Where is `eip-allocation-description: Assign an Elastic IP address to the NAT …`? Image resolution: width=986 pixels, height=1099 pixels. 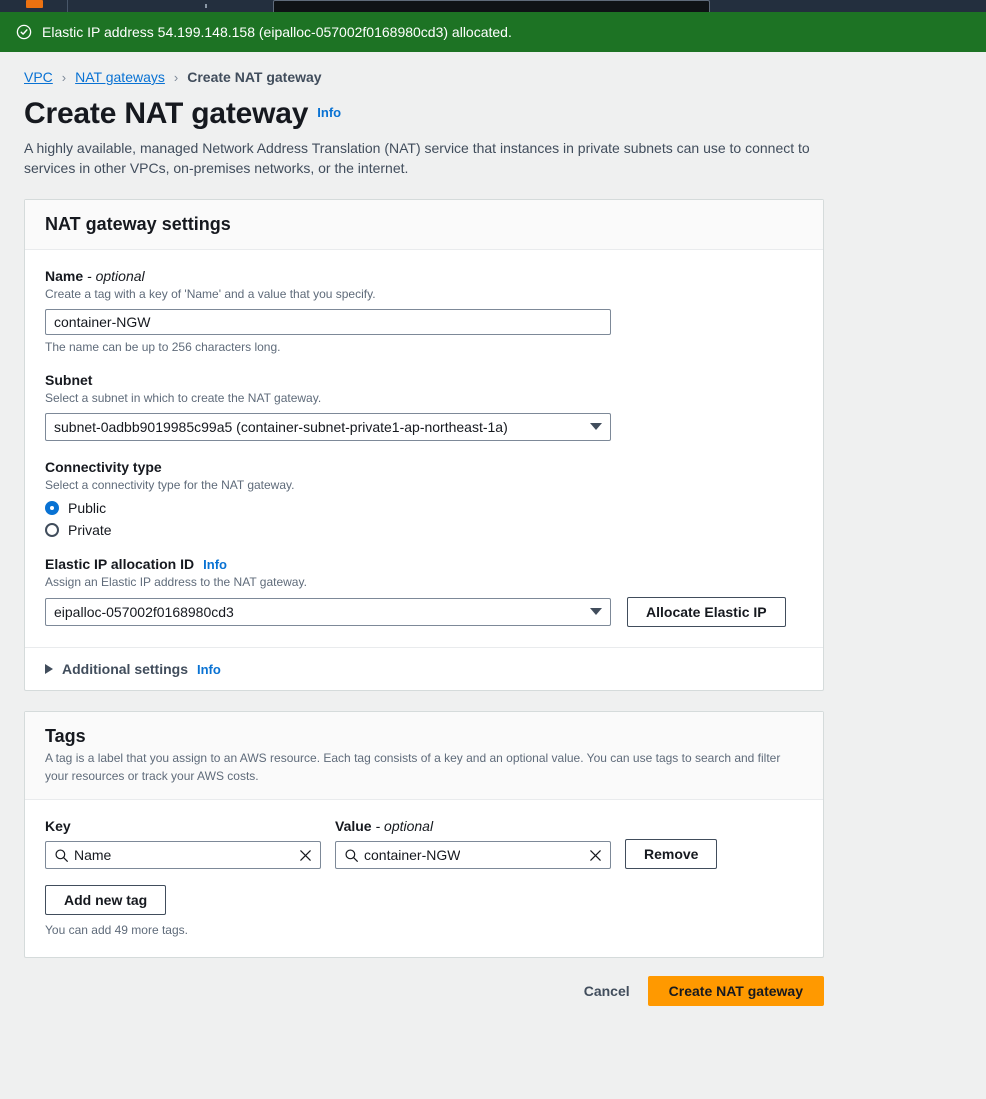 eip-allocation-description: Assign an Elastic IP address to the NAT … is located at coordinates (176, 582).